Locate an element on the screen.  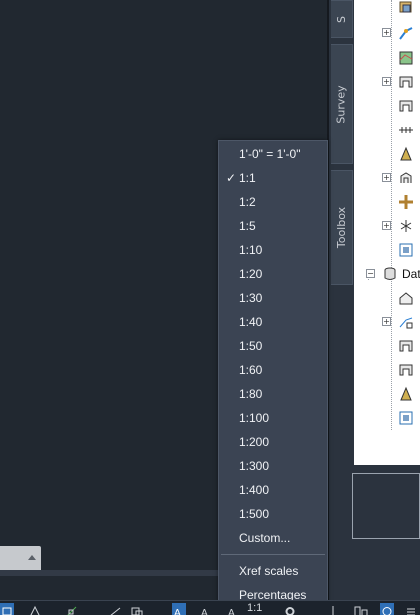
scale-menu-item-label: 1:5 is located at coordinates (247, 226).